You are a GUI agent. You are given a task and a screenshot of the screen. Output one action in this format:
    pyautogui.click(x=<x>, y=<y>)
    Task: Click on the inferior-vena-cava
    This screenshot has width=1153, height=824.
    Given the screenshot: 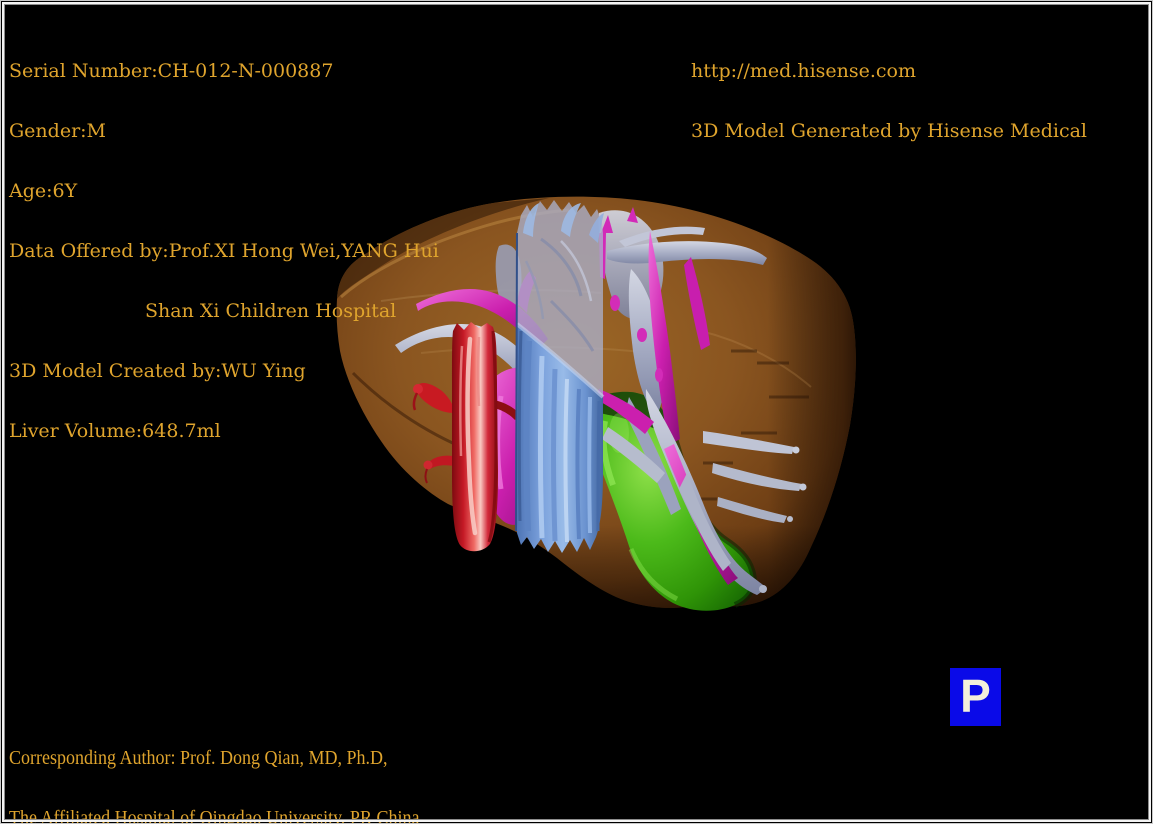 What is the action you would take?
    pyautogui.click(x=560, y=376)
    